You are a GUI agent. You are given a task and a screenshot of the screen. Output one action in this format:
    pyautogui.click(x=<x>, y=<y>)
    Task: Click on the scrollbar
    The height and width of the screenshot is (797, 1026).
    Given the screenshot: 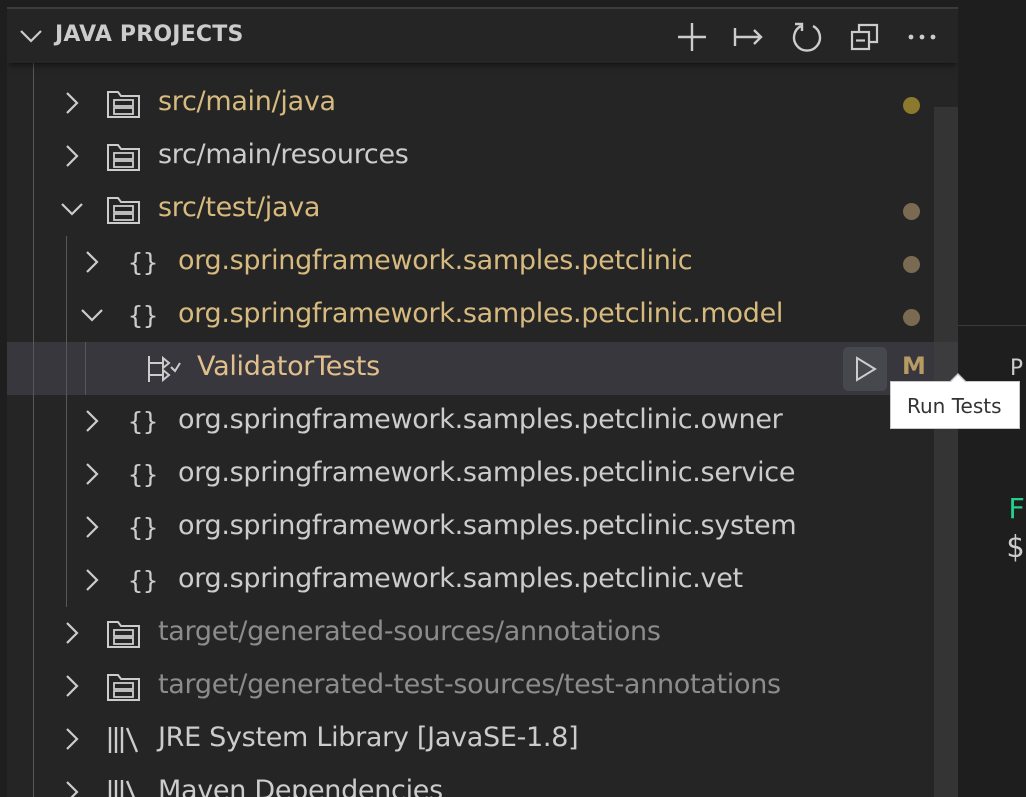 What is the action you would take?
    pyautogui.click(x=946, y=452)
    